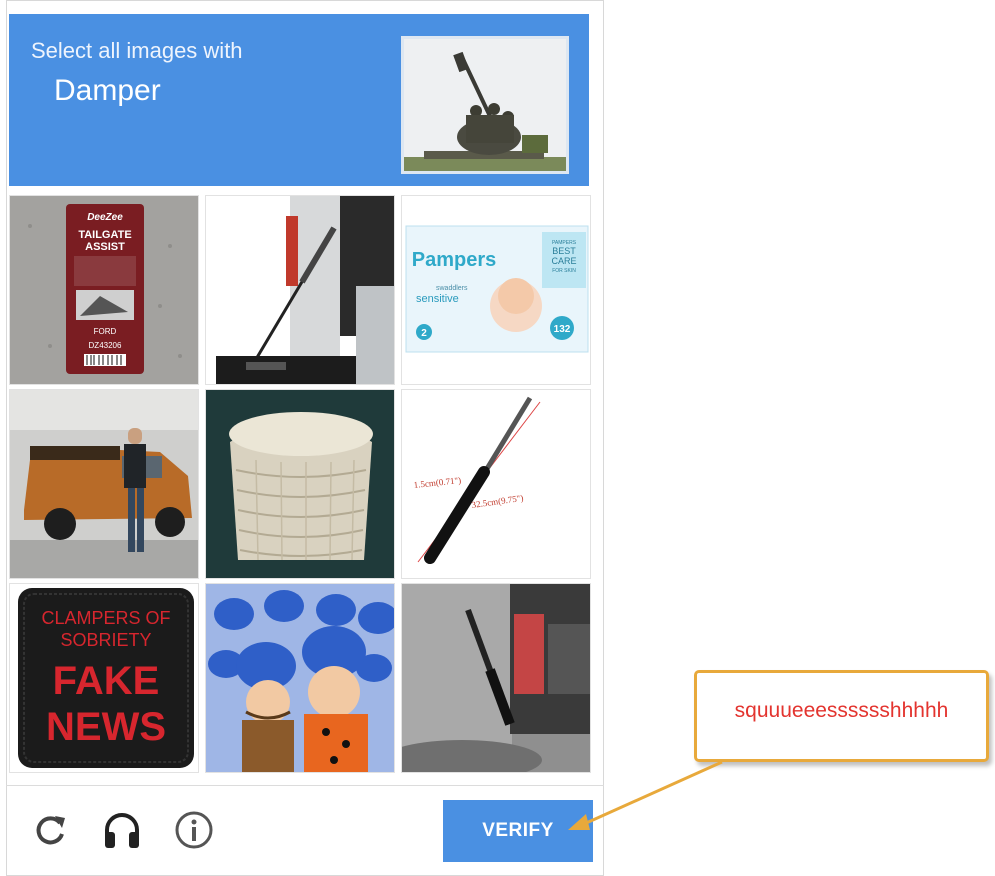  I want to click on refresh-icon, so click(51, 830).